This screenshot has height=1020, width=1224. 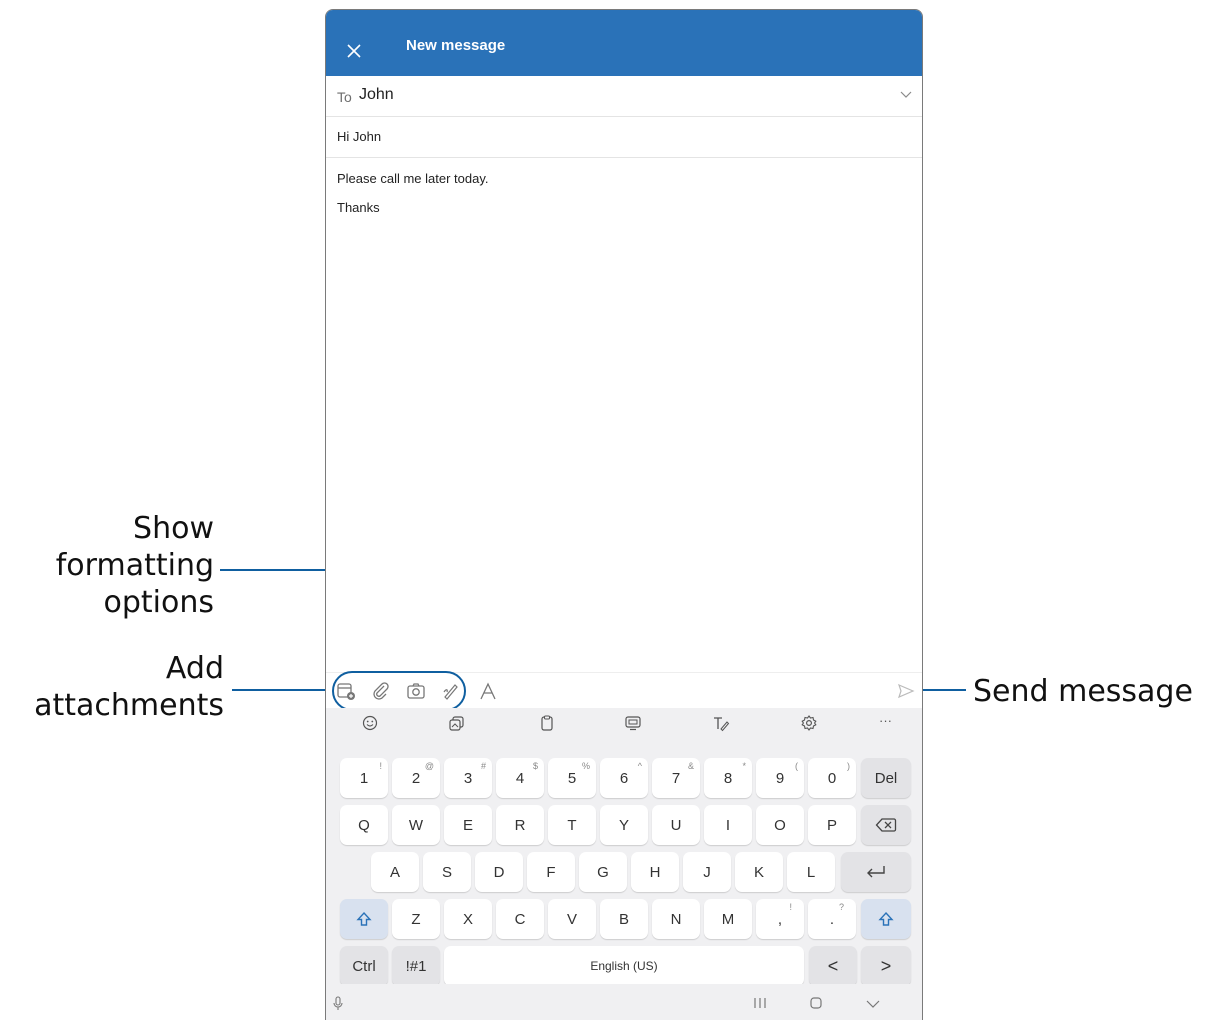 I want to click on key-s: S, so click(x=447, y=872).